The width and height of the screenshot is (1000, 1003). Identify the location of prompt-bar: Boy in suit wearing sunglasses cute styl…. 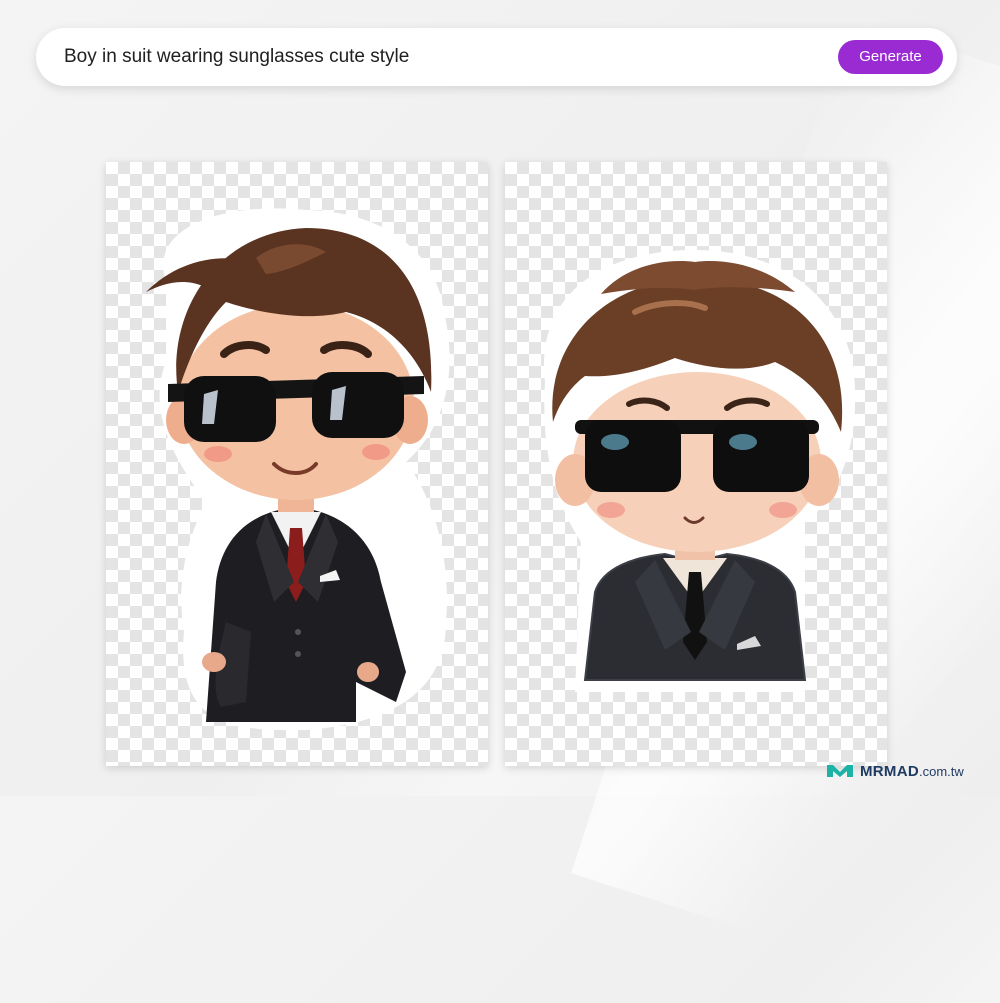
(496, 57).